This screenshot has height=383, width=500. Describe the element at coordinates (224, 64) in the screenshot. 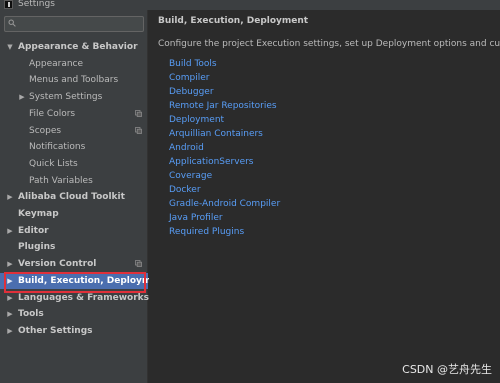

I see `link-build-tools: Build Tools` at that location.